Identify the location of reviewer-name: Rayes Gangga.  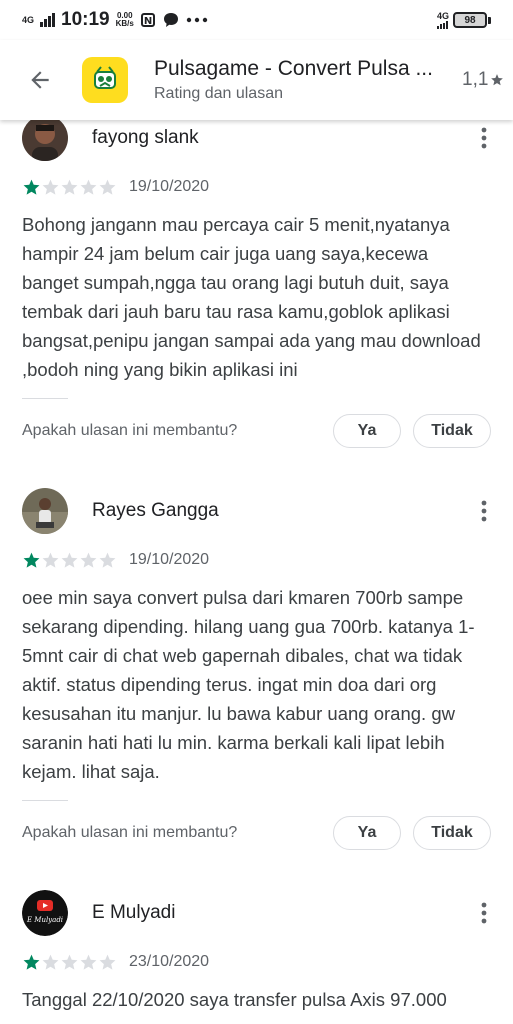
(155, 510).